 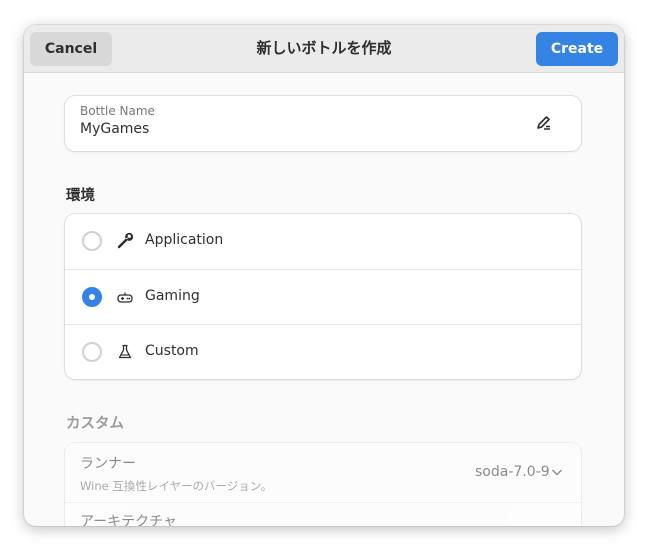 What do you see at coordinates (114, 129) in the screenshot?
I see `bottle-name-input: MyGames` at bounding box center [114, 129].